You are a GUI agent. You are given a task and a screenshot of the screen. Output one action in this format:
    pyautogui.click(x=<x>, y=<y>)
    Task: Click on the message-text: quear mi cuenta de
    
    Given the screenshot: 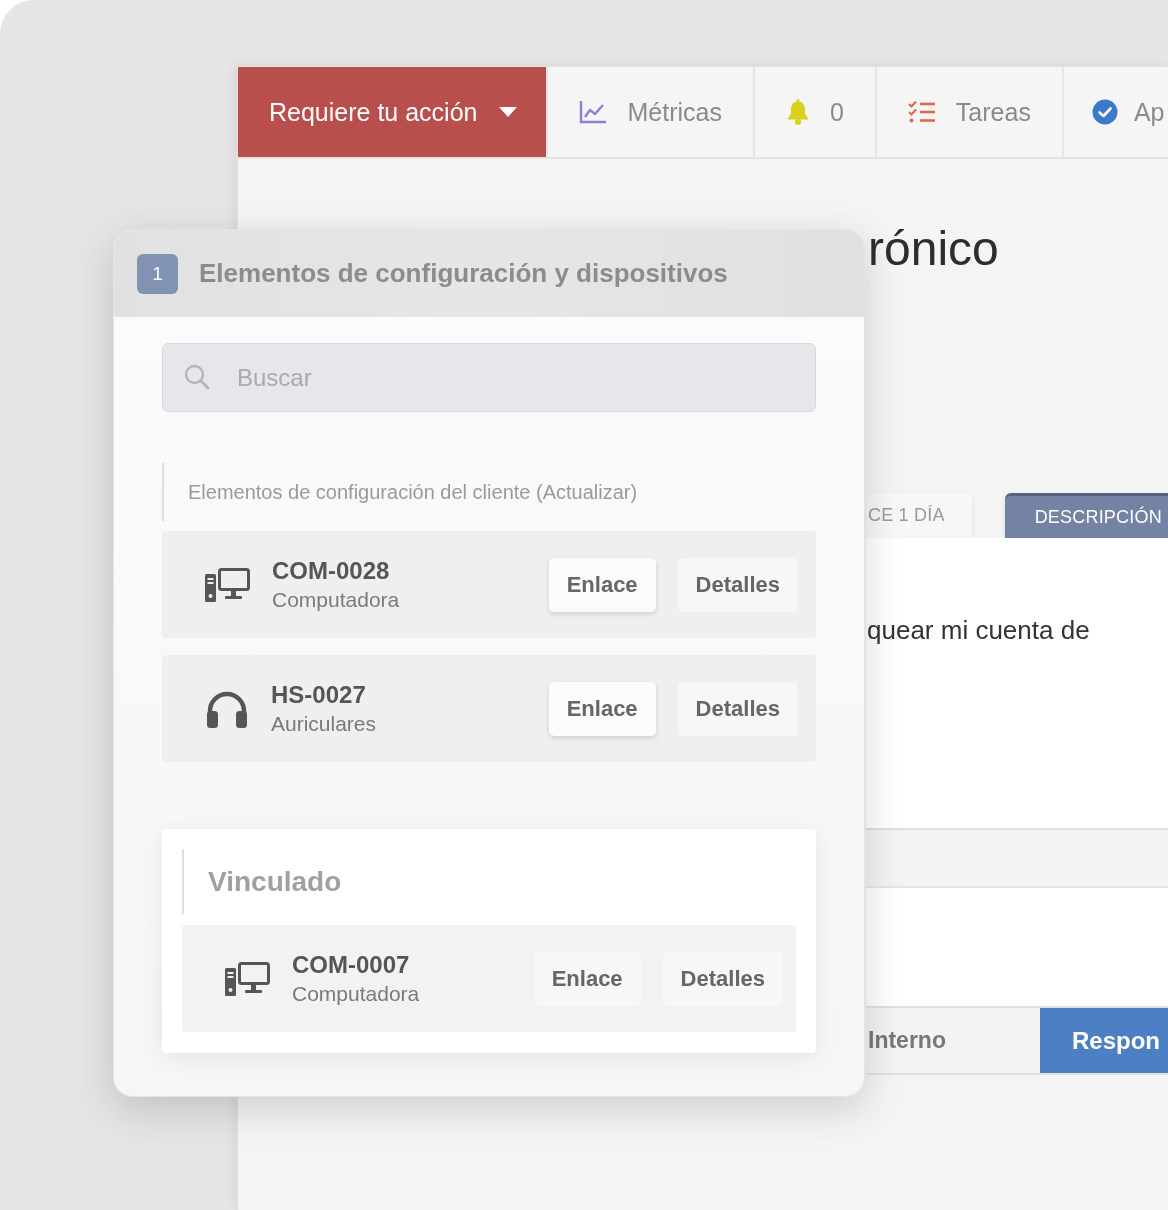 What is the action you would take?
    pyautogui.click(x=978, y=630)
    